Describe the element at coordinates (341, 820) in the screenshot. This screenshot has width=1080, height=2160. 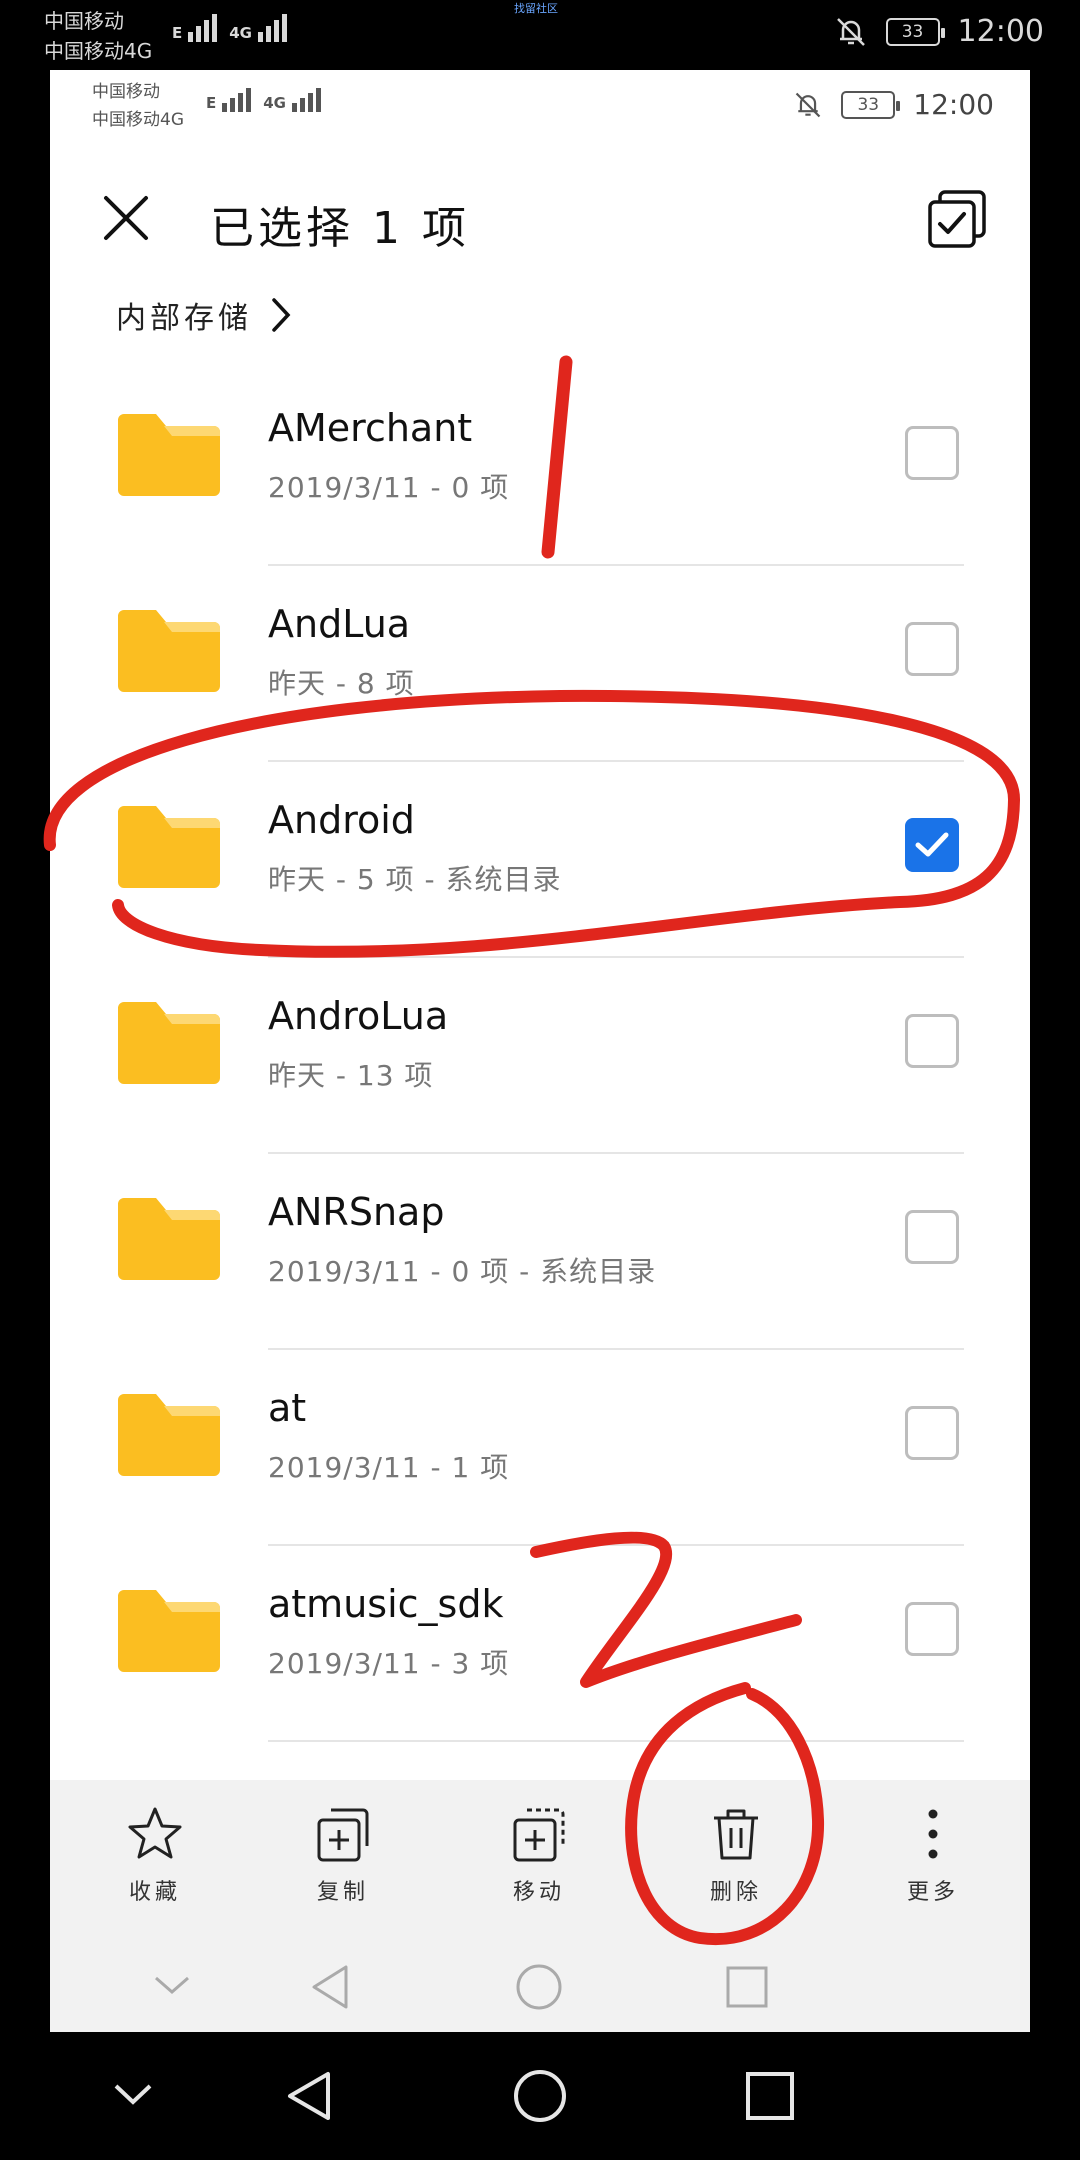
I see `folder-name: Android` at that location.